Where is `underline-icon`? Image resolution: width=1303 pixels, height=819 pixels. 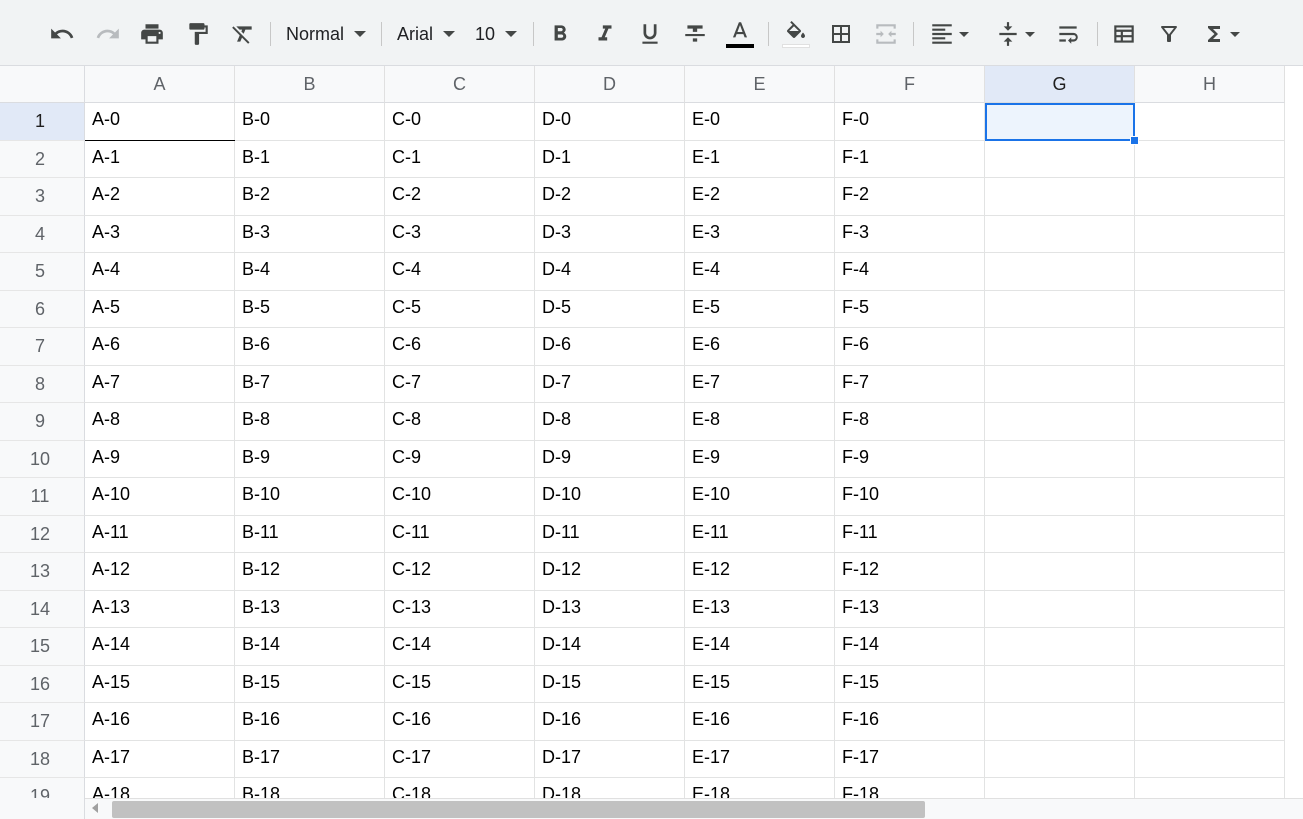
underline-icon is located at coordinates (650, 34).